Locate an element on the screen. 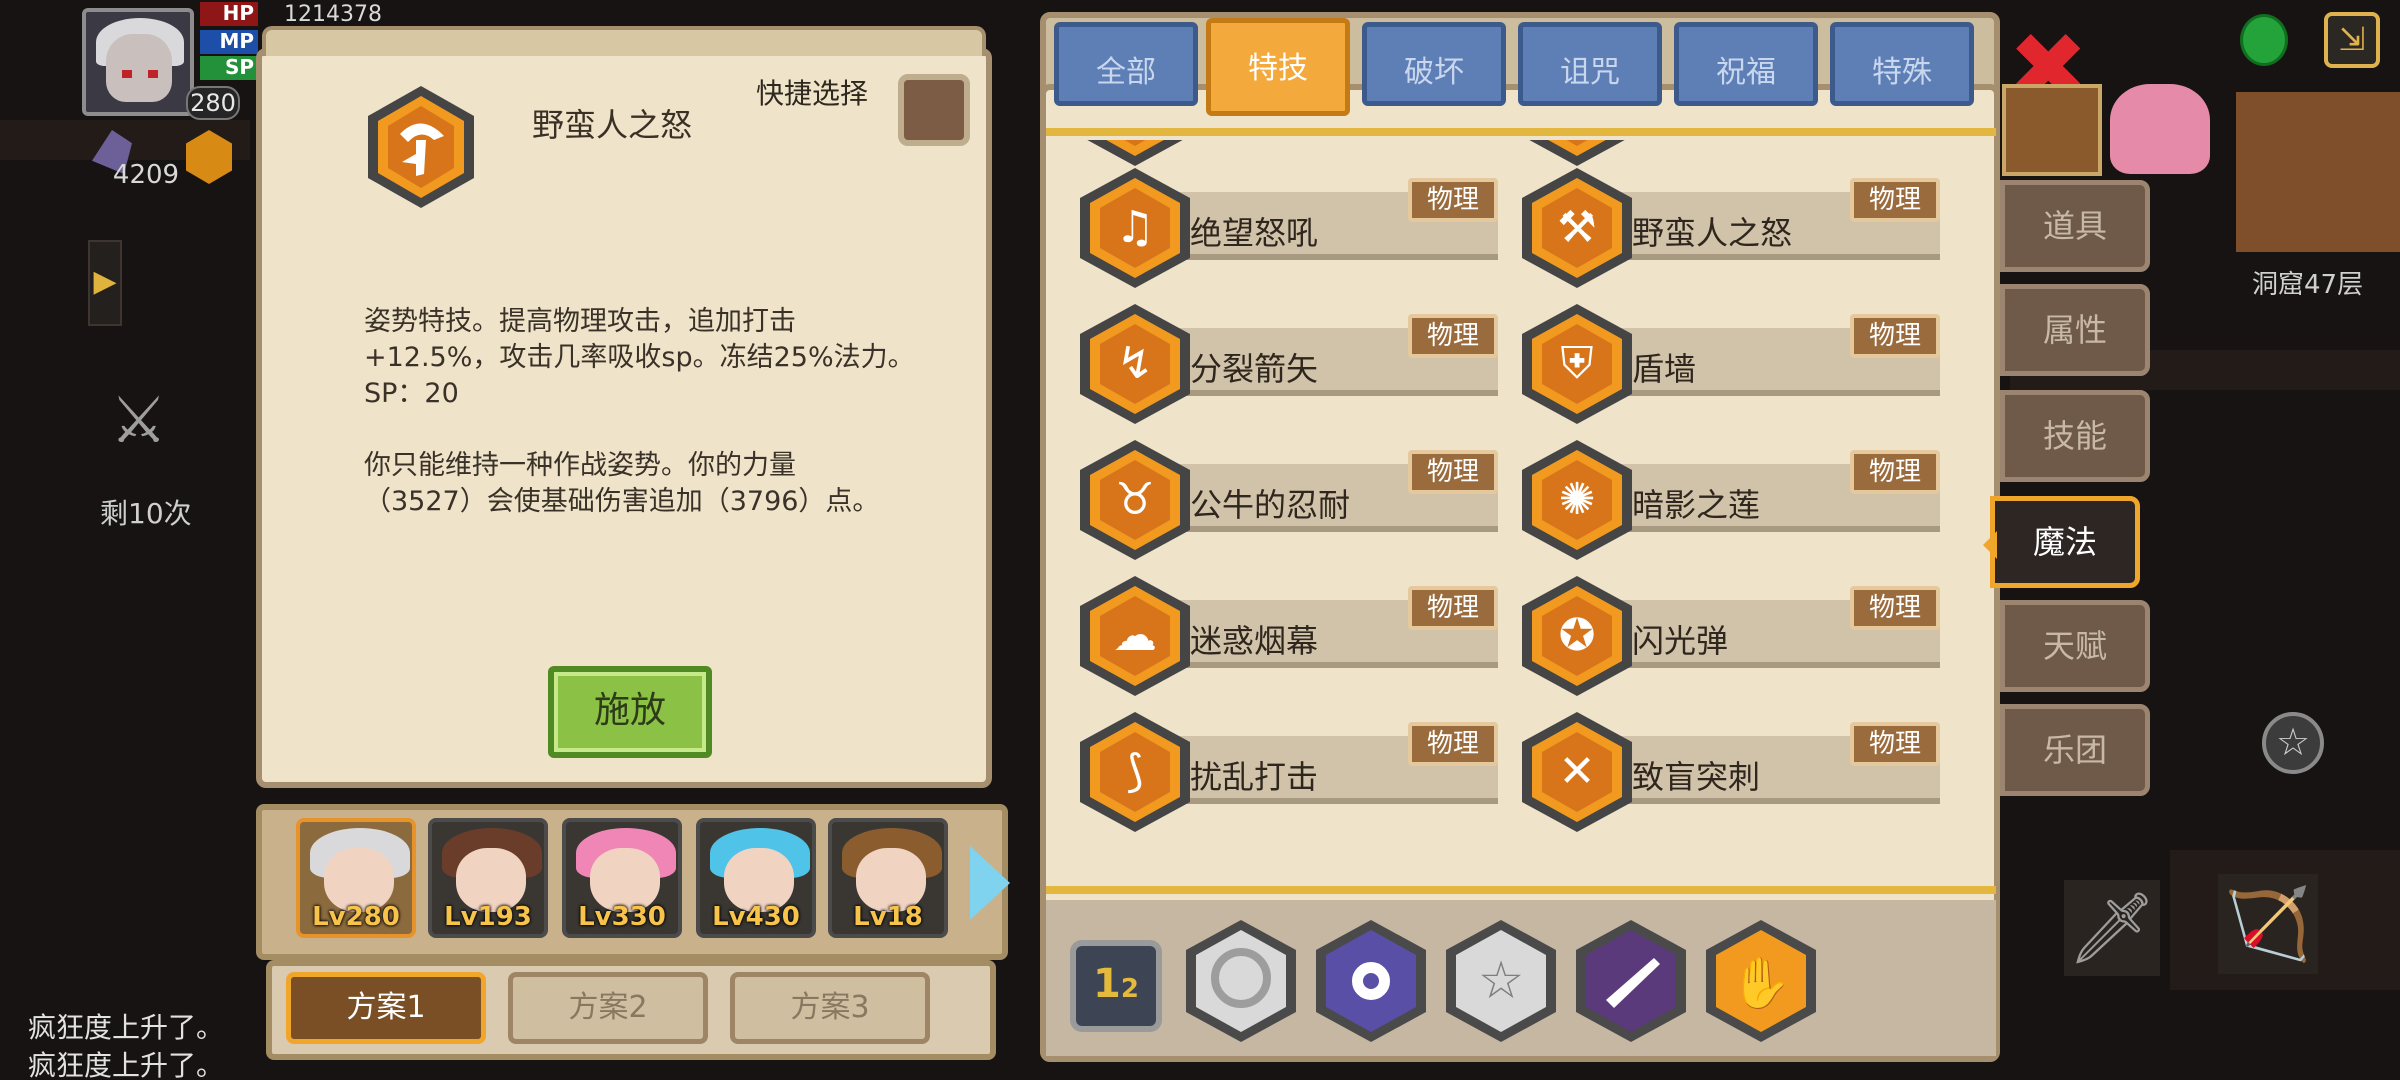 The height and width of the screenshot is (1080, 2400). skill-icon: ↯ is located at coordinates (1135, 364).